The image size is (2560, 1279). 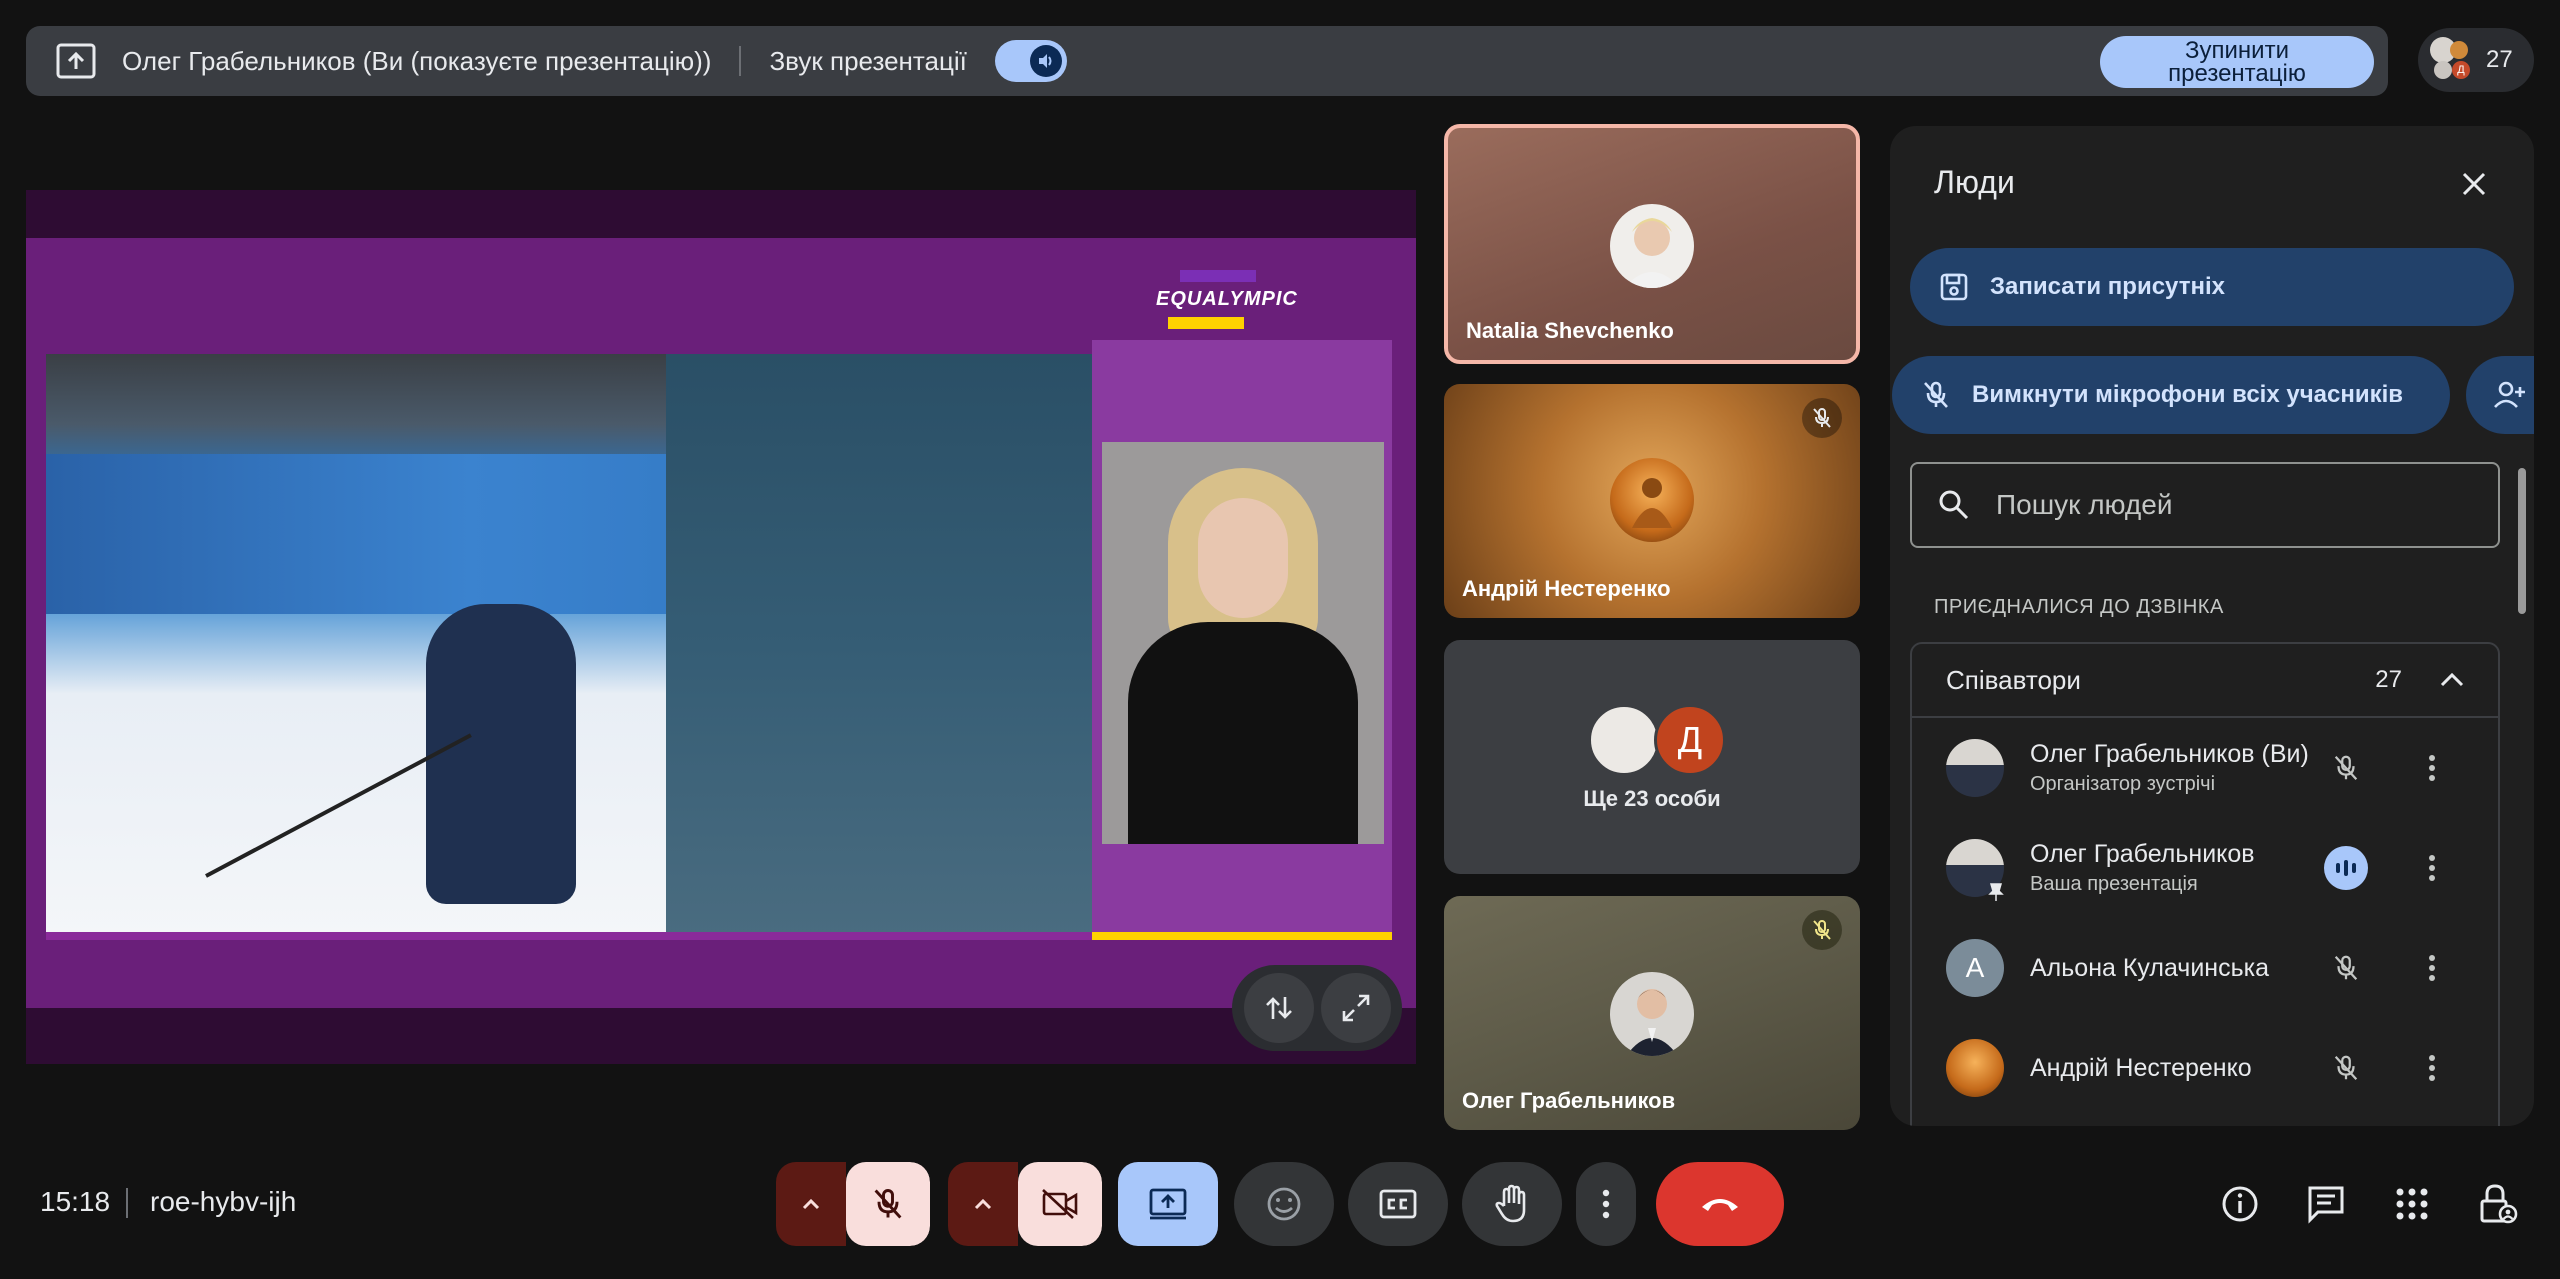 I want to click on avatar-group: Д, so click(x=1657, y=740).